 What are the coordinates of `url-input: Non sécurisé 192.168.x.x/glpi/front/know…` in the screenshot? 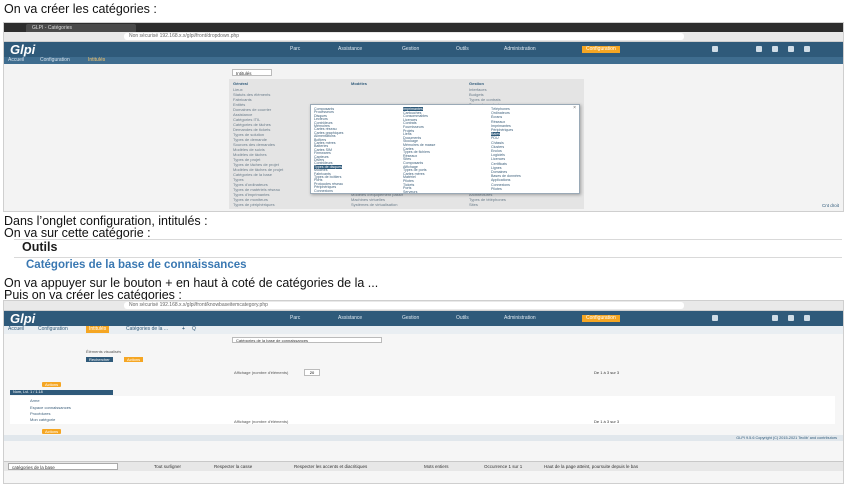 It's located at (404, 305).